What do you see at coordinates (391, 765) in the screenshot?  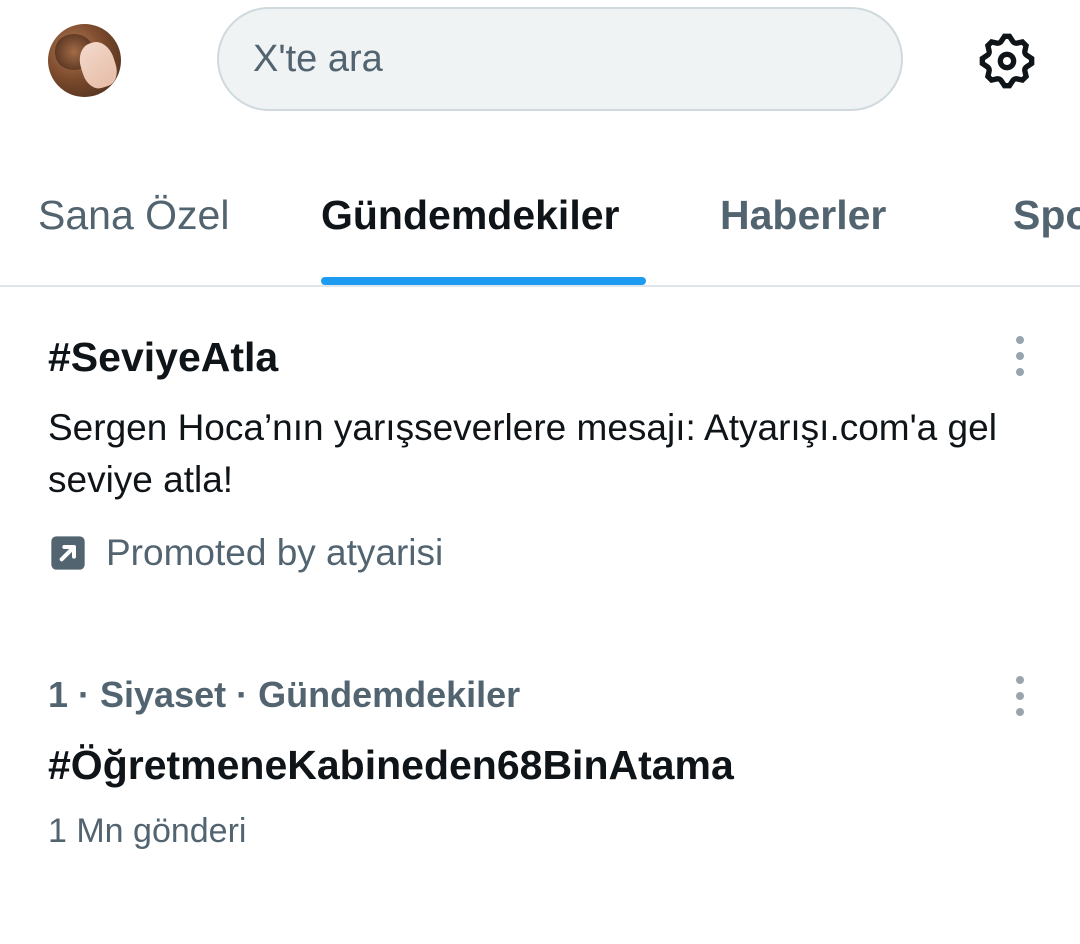 I see `trend-title: #ÖğretmeneKabineden68BinAtama` at bounding box center [391, 765].